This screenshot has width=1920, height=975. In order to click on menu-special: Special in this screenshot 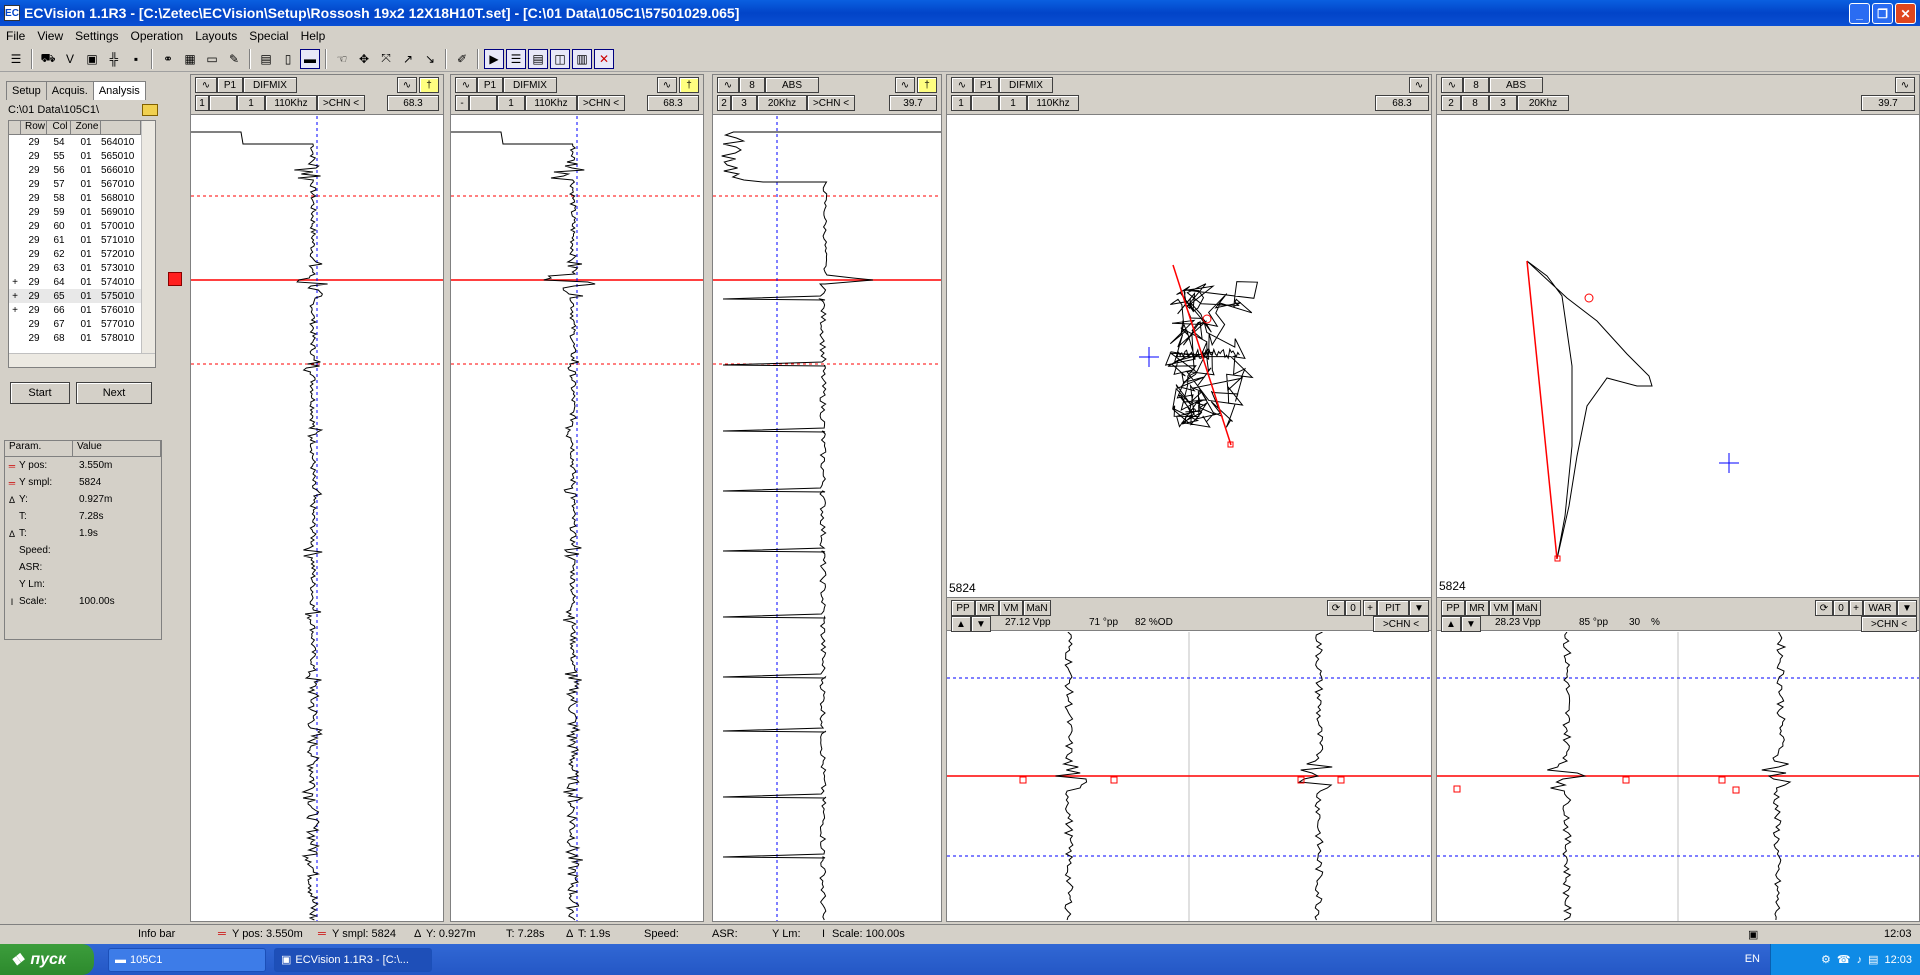, I will do `click(268, 36)`.